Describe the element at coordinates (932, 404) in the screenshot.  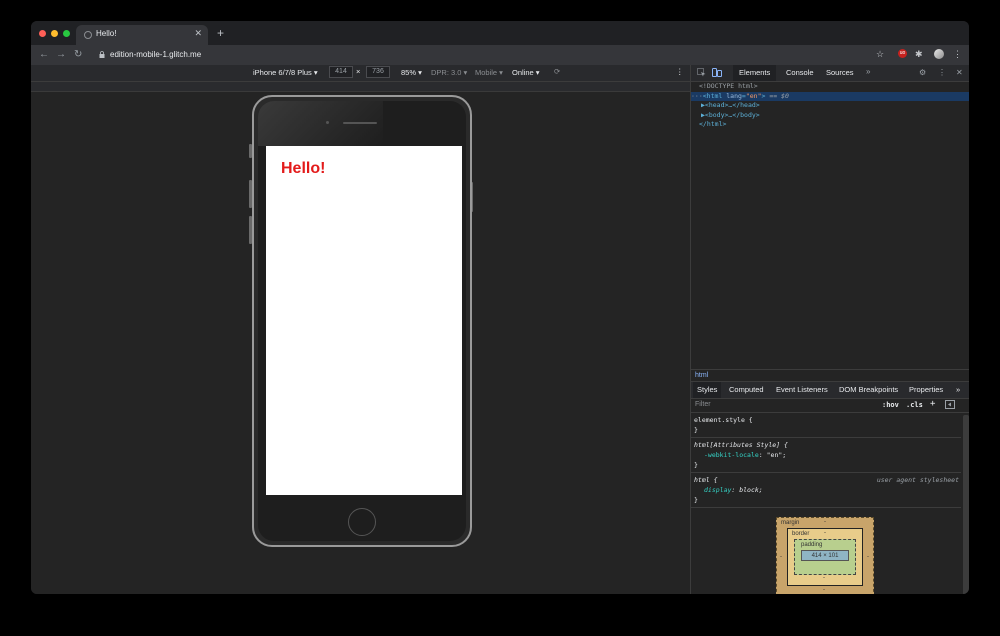
I see `new-style-rule-button: +` at that location.